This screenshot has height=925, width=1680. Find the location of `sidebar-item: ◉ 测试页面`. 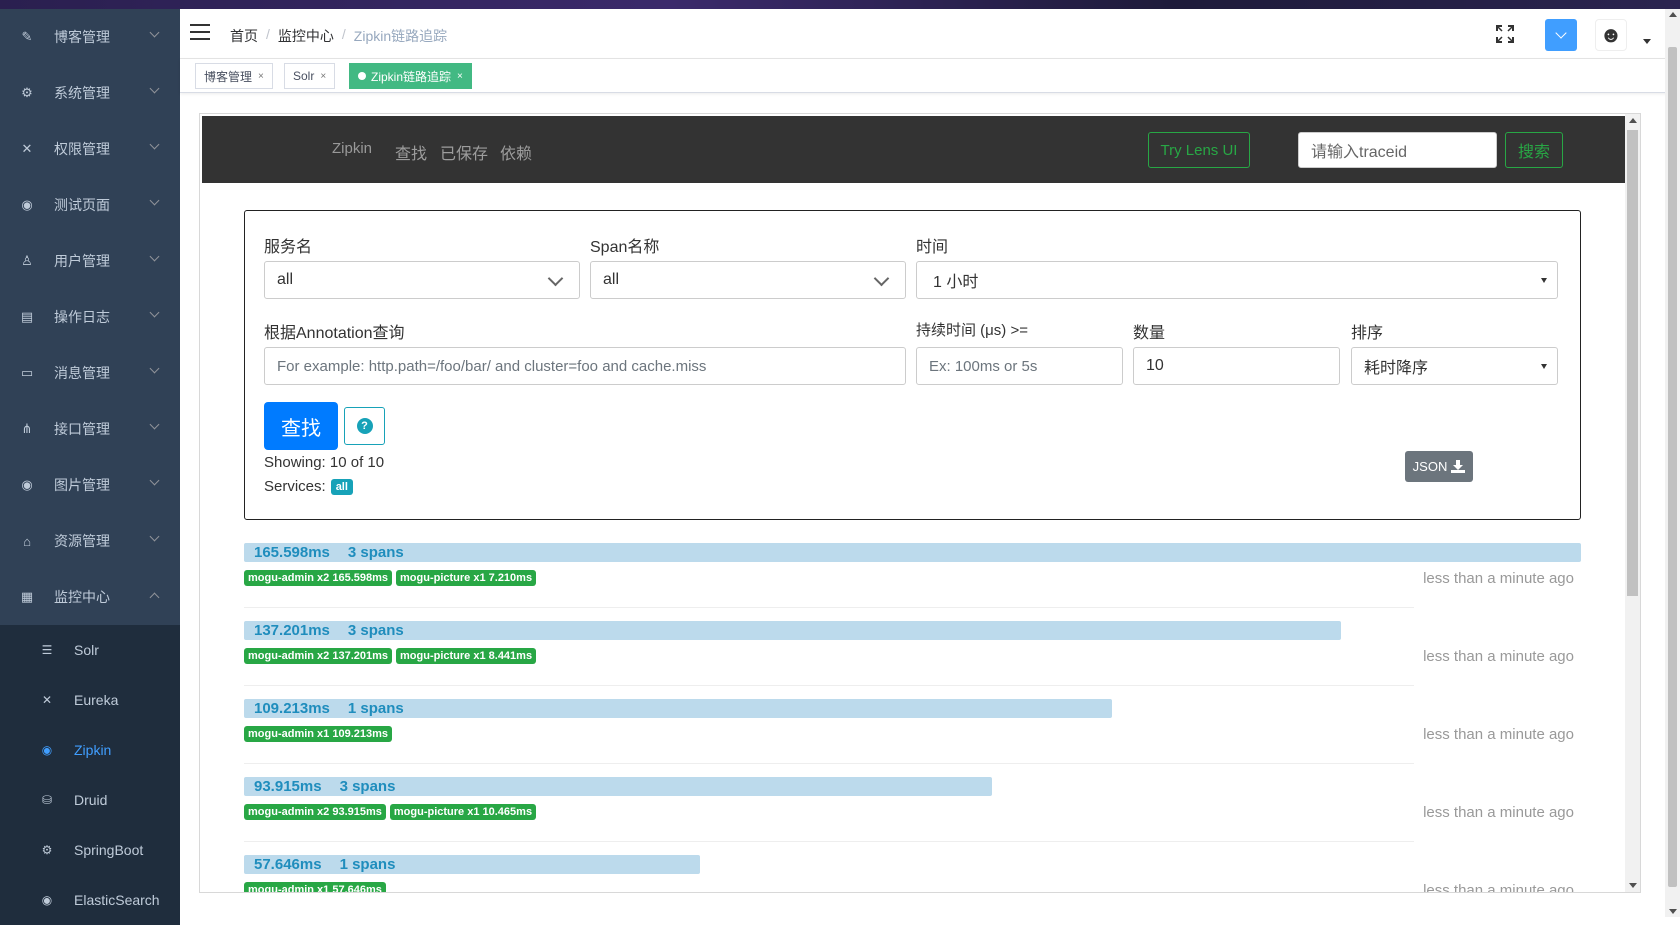

sidebar-item: ◉ 测试页面 is located at coordinates (90, 205).